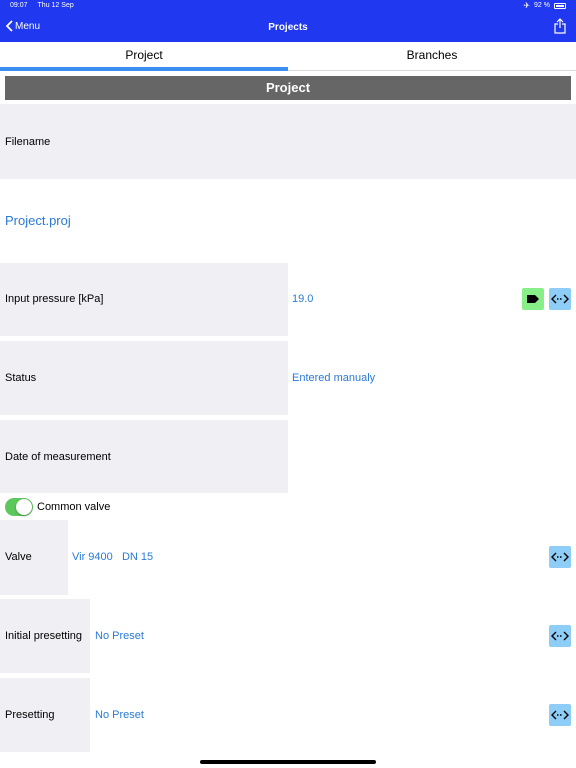  I want to click on presetting-arrows-button, so click(560, 715).